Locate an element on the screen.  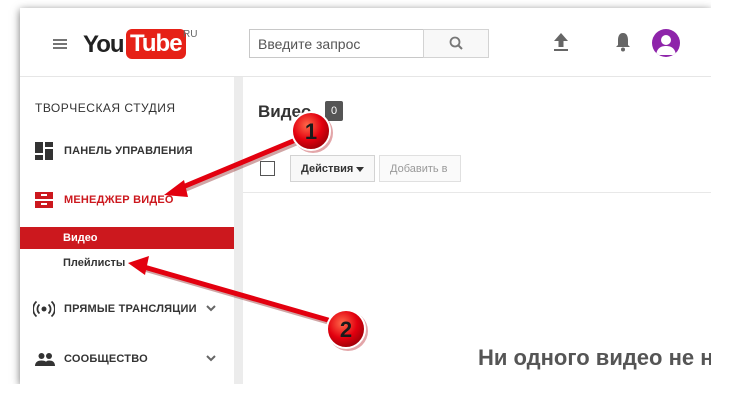
search-box is located at coordinates (336, 43).